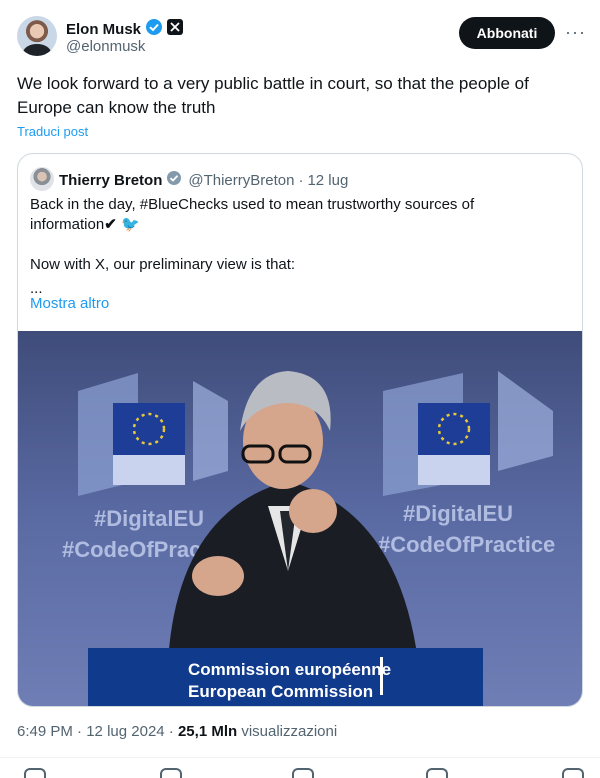 The image size is (600, 778). What do you see at coordinates (289, 731) in the screenshot?
I see `views-label: visualizzazioni` at bounding box center [289, 731].